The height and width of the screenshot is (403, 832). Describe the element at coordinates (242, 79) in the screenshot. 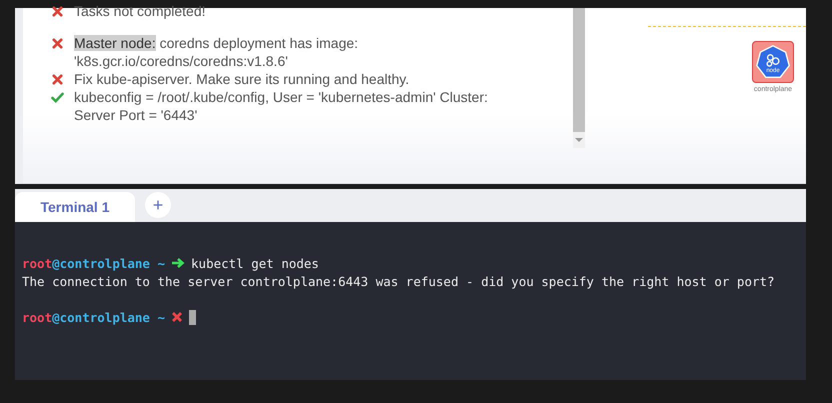

I see `task-text: Fix kube-apiserver. Make sure its running and healthy.` at that location.